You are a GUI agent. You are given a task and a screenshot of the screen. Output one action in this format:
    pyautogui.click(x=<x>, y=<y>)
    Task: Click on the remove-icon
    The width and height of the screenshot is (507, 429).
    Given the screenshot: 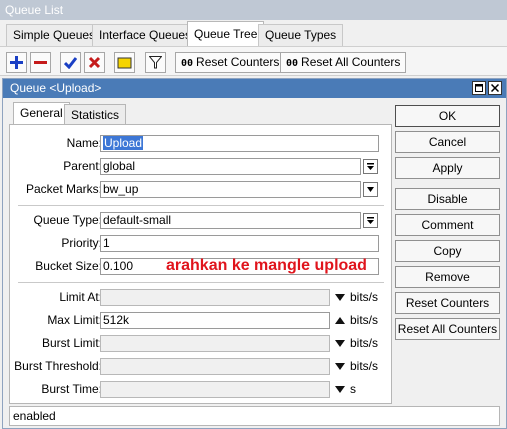 What is the action you would take?
    pyautogui.click(x=40, y=62)
    